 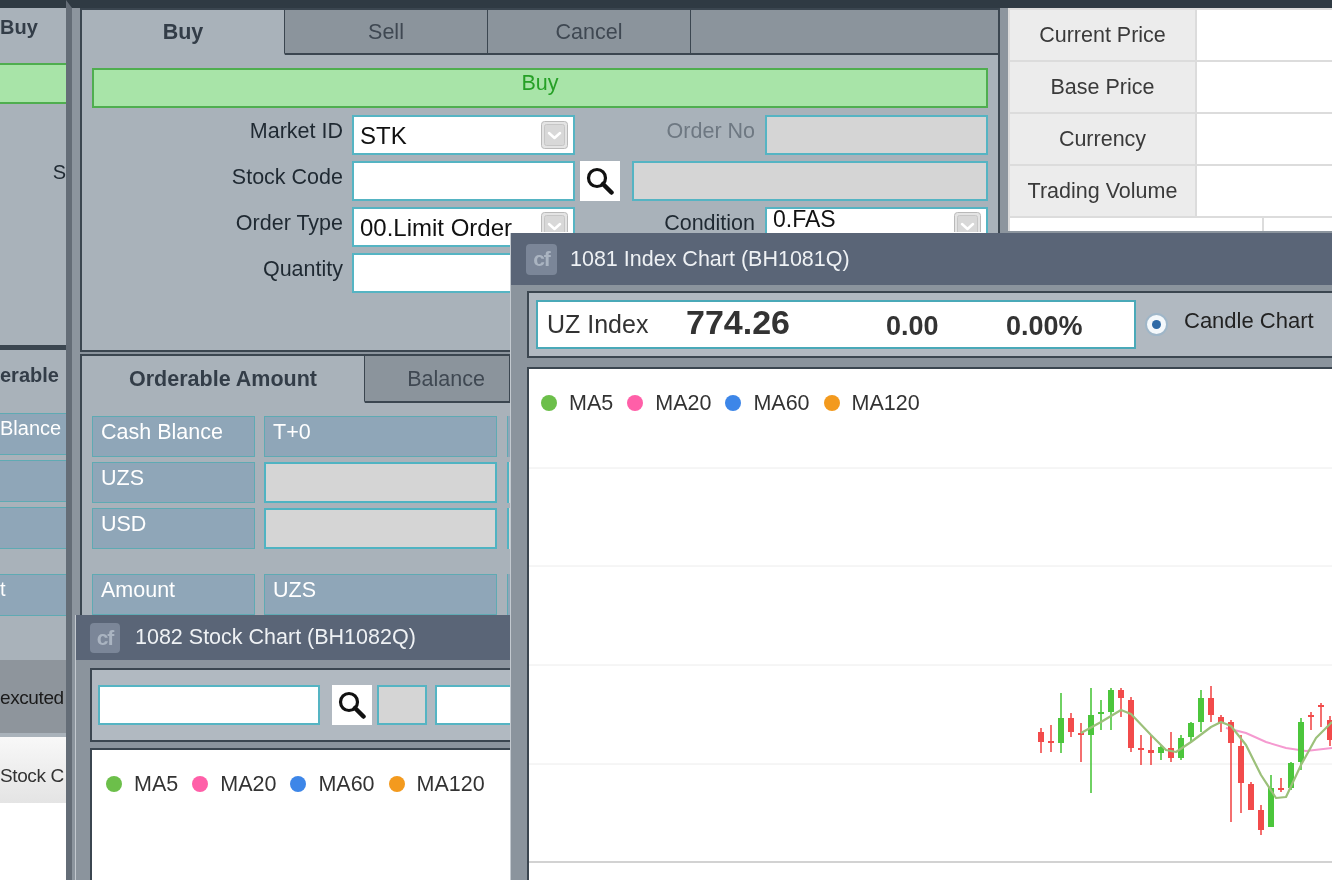 I want to click on table-cell: USD, so click(x=173, y=528).